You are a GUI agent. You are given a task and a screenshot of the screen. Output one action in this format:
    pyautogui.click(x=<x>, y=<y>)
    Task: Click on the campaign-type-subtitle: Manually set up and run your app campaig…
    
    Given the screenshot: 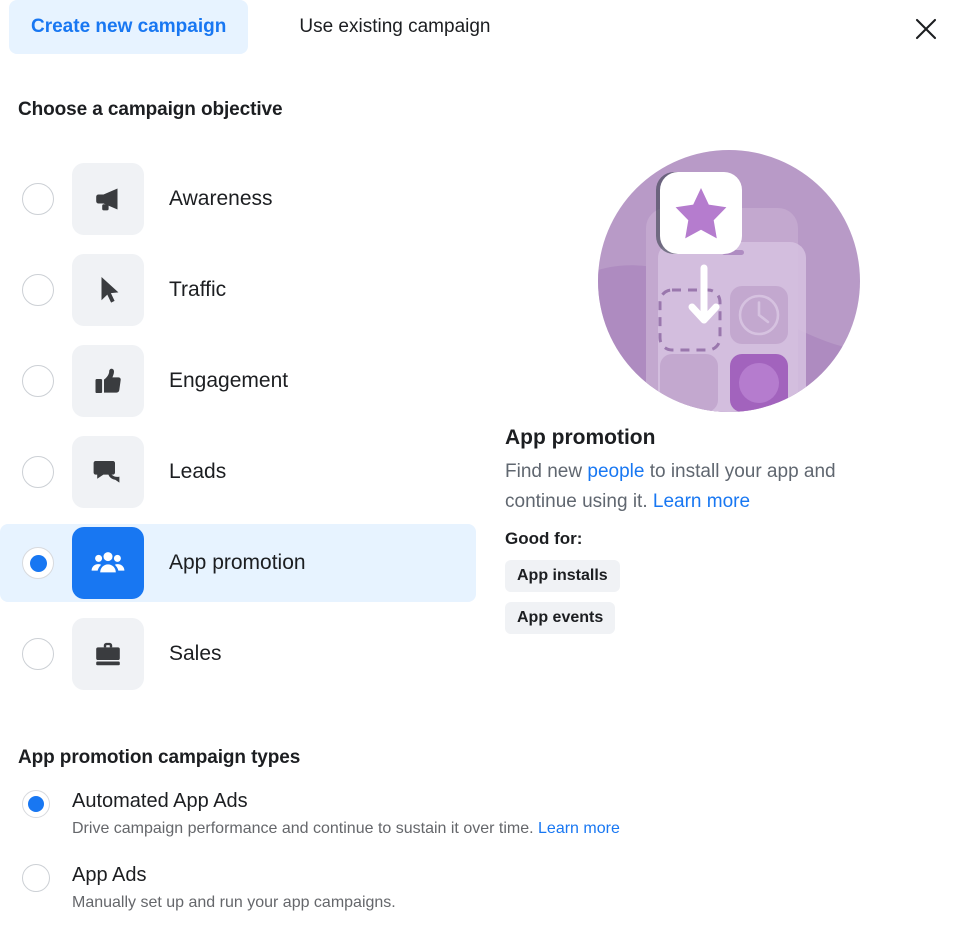 What is the action you would take?
    pyautogui.click(x=234, y=903)
    